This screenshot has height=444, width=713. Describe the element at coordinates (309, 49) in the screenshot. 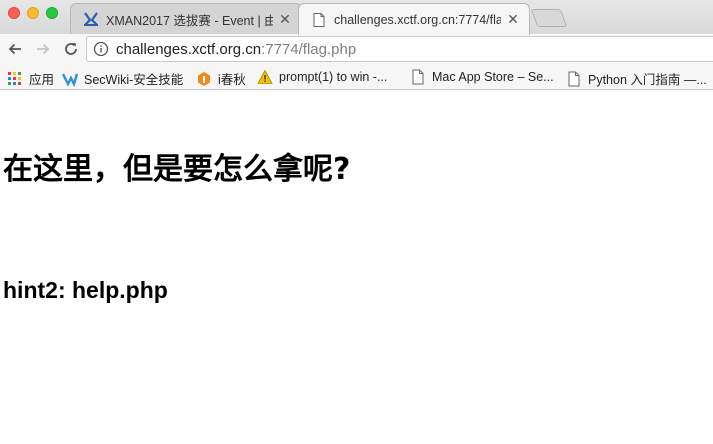

I see `url-path: :7774/flag.php` at that location.